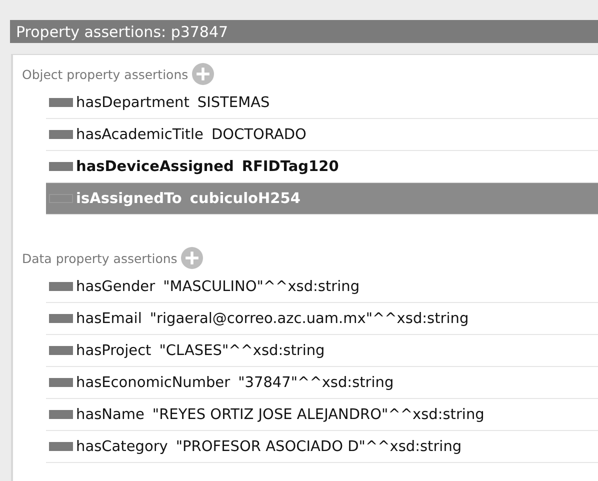  I want to click on property-value: "REYES ORTIZ JOSE ALEJANDRO"^^xsd:string, so click(318, 414).